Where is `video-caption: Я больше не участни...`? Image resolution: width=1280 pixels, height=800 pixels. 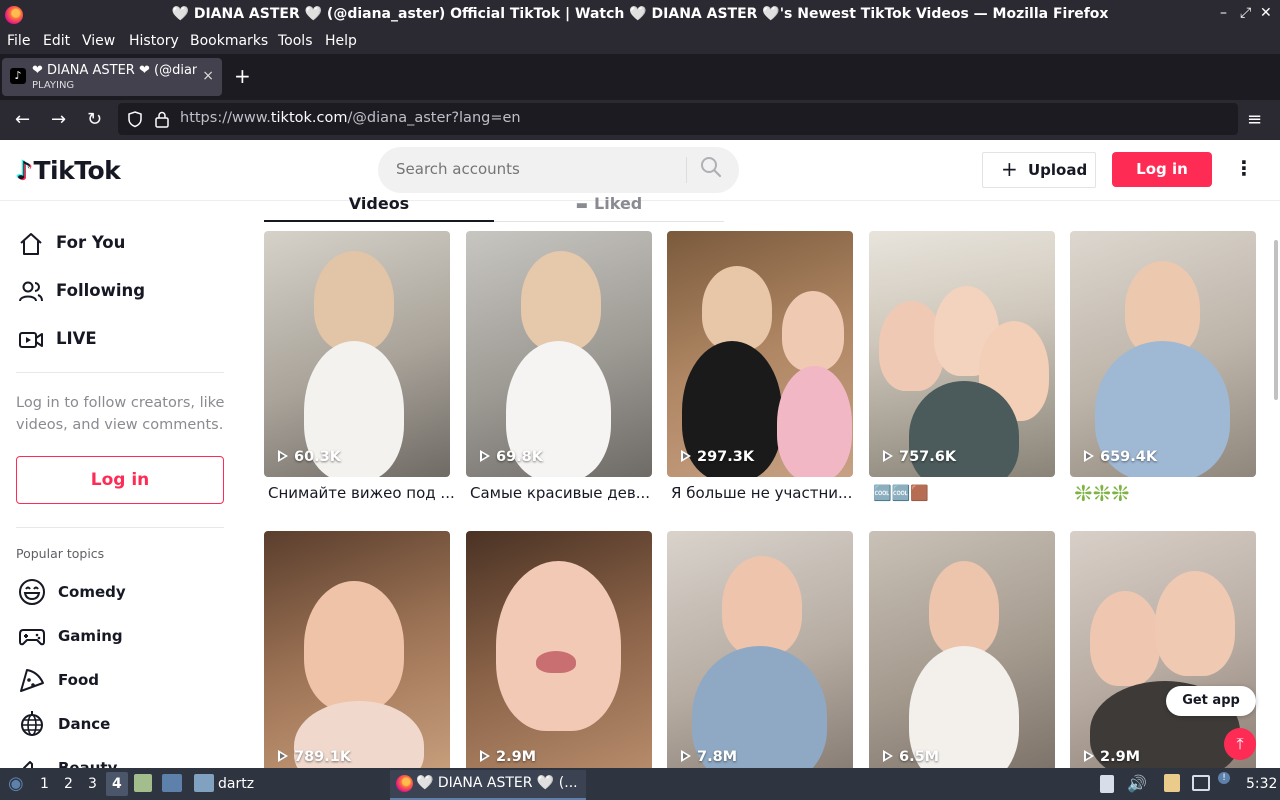 video-caption: Я больше не участни... is located at coordinates (764, 493).